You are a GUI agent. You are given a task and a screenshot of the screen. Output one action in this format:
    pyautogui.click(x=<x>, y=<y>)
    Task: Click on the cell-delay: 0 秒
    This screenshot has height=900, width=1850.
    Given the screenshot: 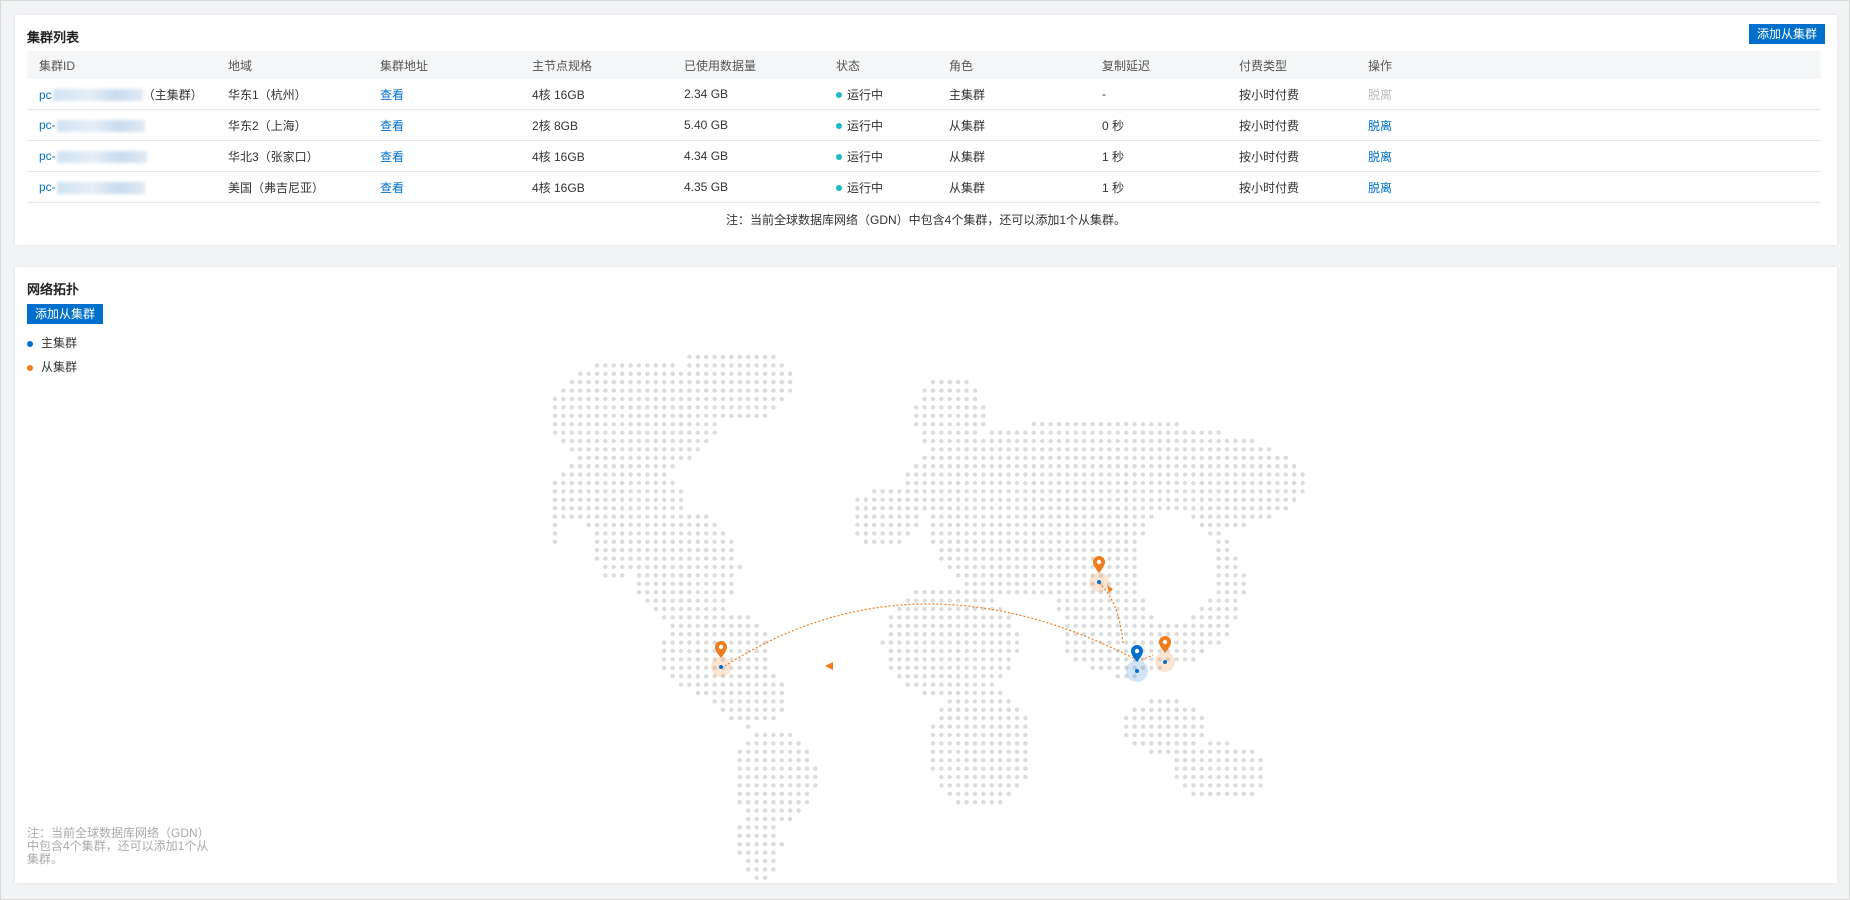 What is the action you would take?
    pyautogui.click(x=1158, y=125)
    